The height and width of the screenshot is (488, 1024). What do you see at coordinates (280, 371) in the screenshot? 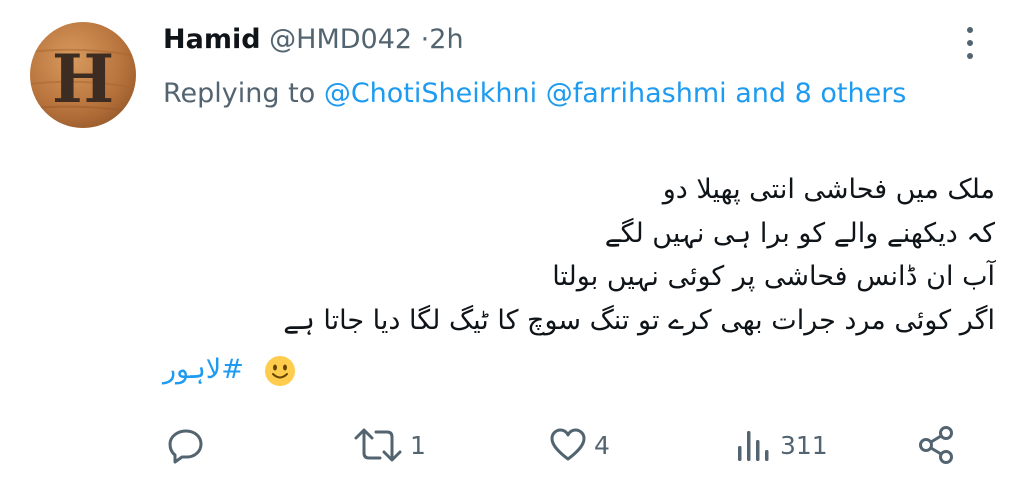
I see `slightly-smiling-face-icon` at bounding box center [280, 371].